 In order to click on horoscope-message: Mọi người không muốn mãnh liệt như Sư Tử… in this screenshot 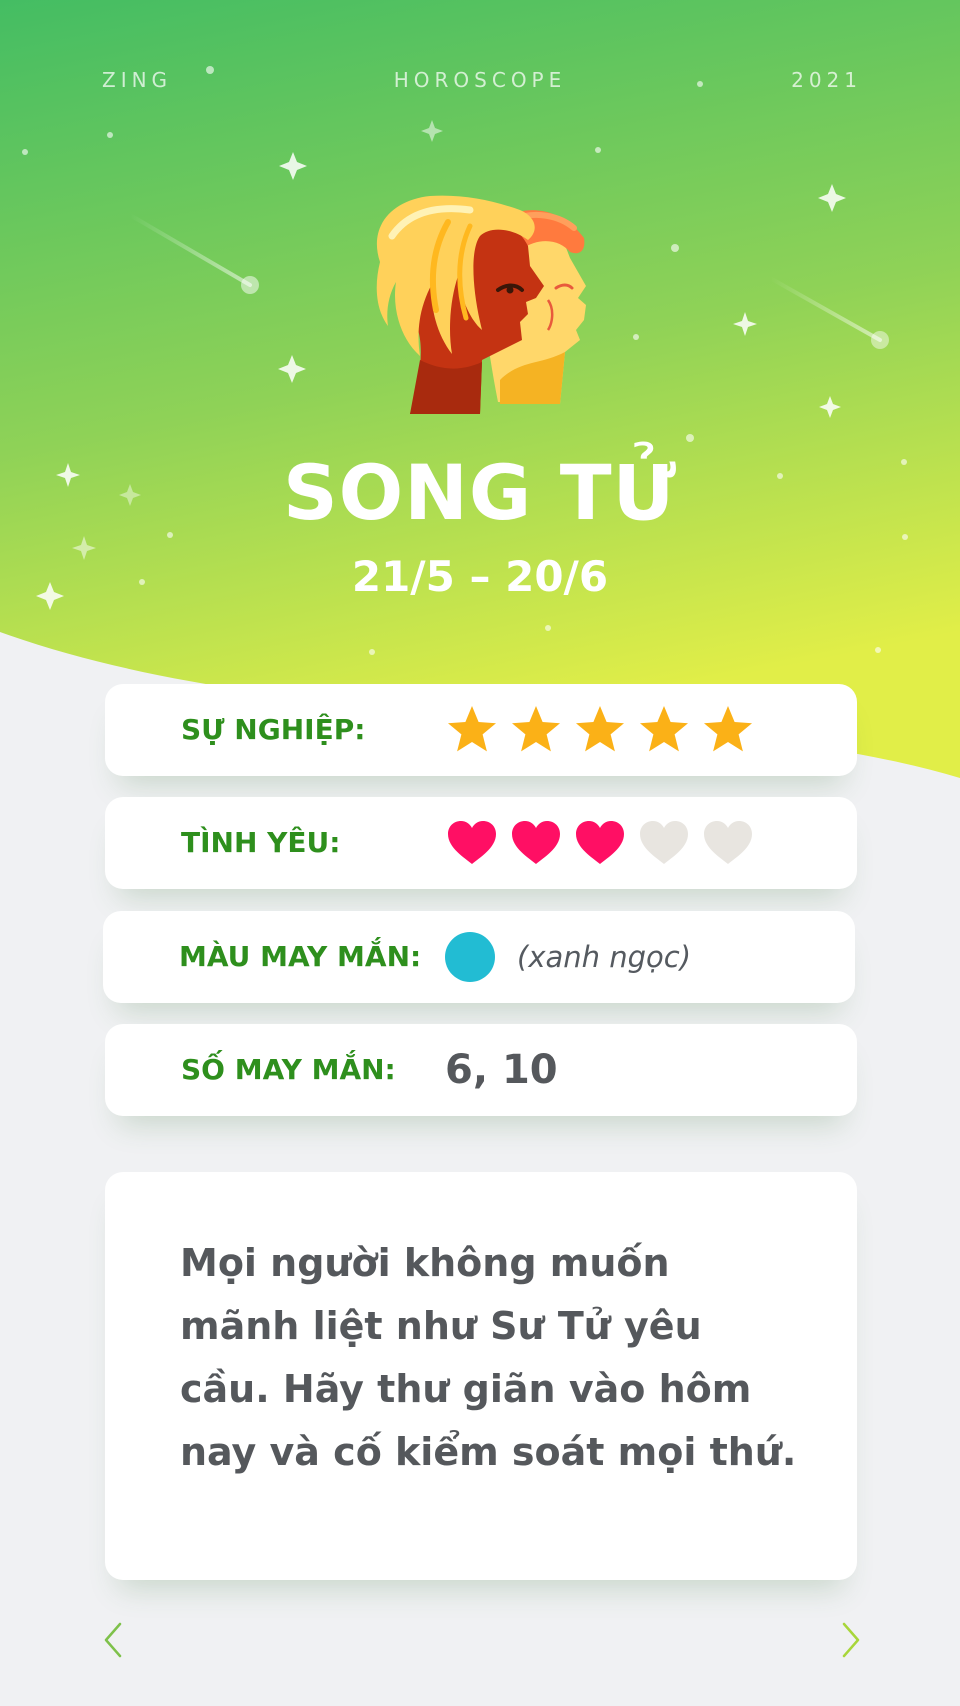, I will do `click(488, 1357)`.